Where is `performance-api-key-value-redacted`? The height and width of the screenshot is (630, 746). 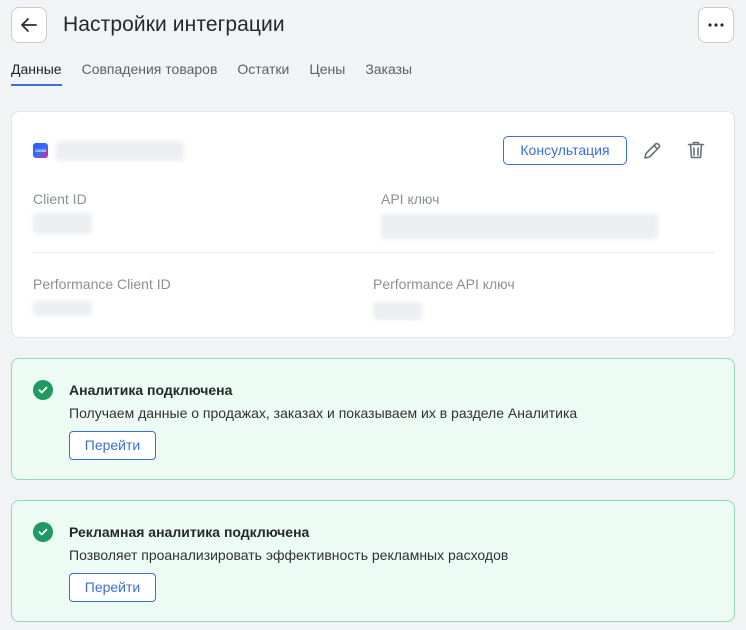 performance-api-key-value-redacted is located at coordinates (397, 311).